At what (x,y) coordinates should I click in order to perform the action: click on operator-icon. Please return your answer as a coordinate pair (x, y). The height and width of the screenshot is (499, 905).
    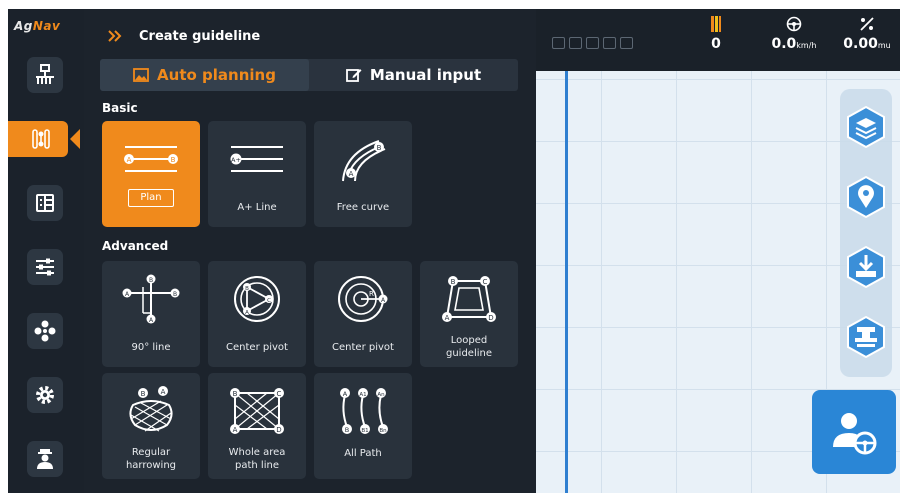
    Looking at the image, I should click on (45, 459).